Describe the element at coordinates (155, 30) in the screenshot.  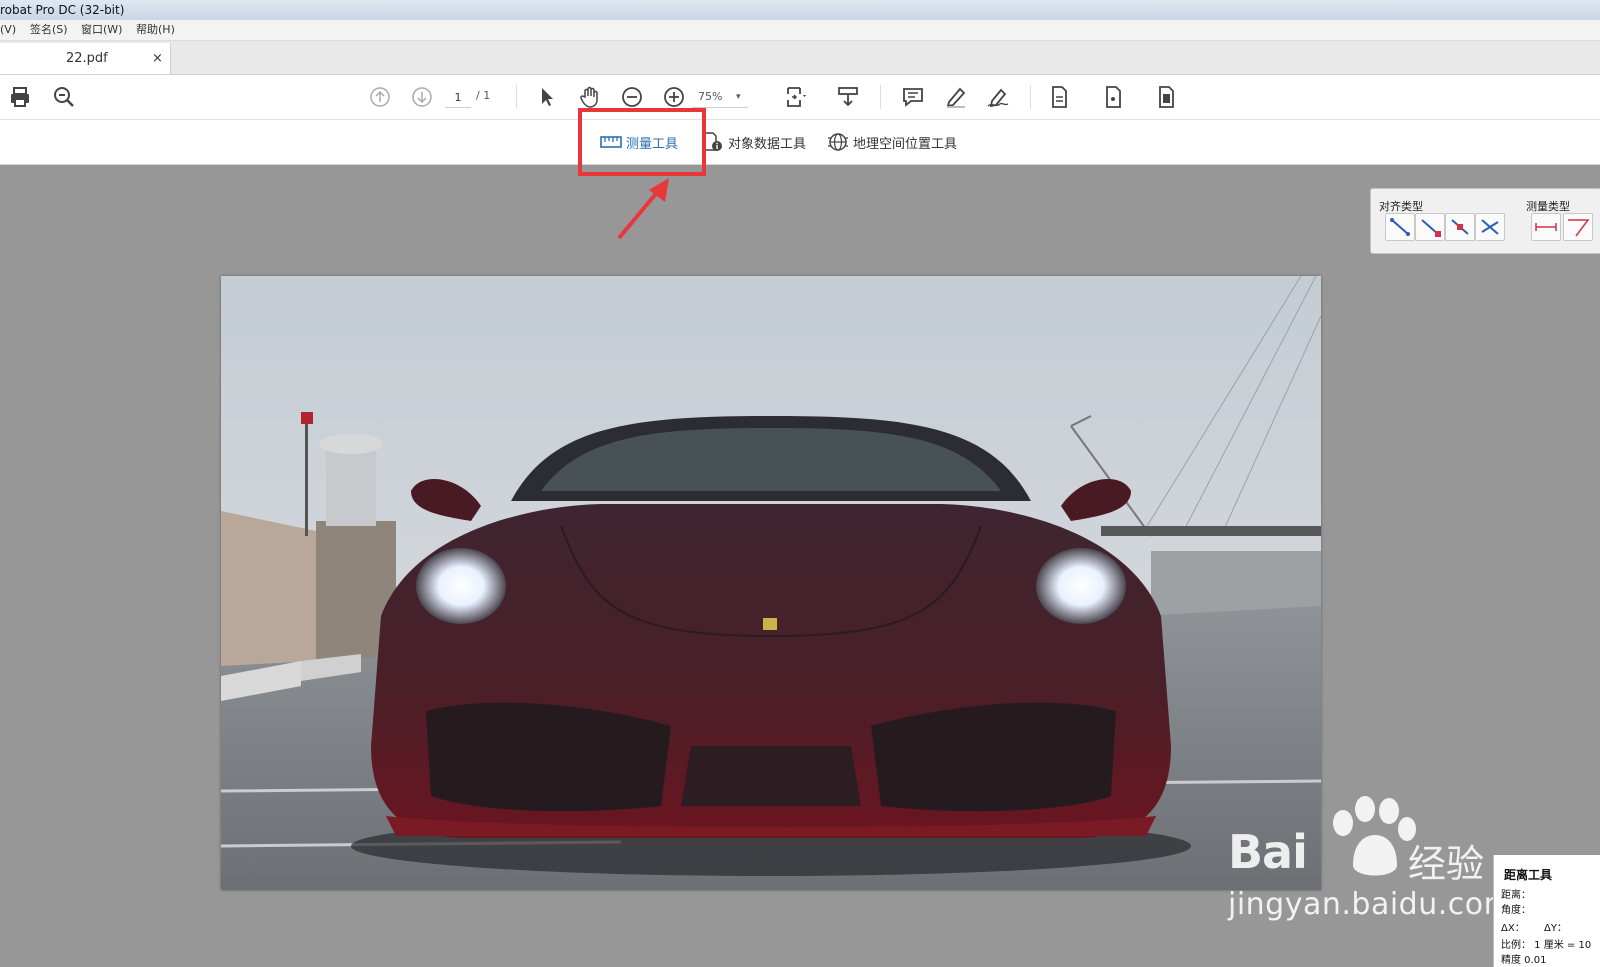
I see `menu-help: 帮助(H)` at that location.